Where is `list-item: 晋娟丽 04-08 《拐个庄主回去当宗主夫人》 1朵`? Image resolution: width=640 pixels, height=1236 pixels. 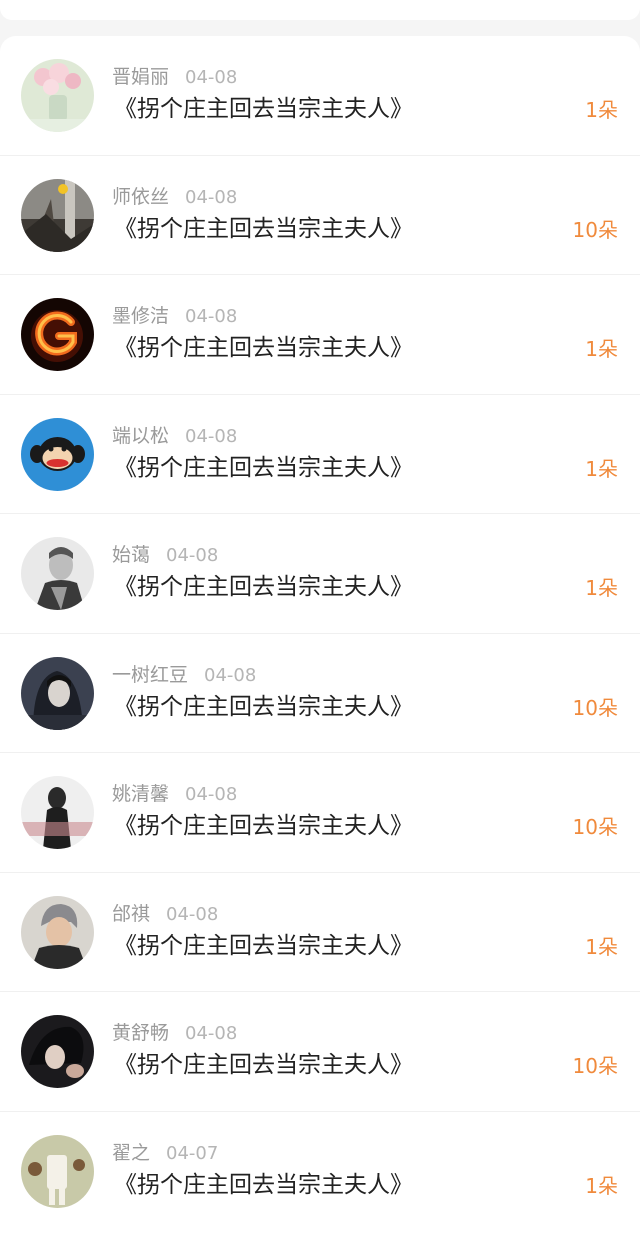 list-item: 晋娟丽 04-08 《拐个庄主回去当宗主夫人》 1朵 is located at coordinates (320, 96).